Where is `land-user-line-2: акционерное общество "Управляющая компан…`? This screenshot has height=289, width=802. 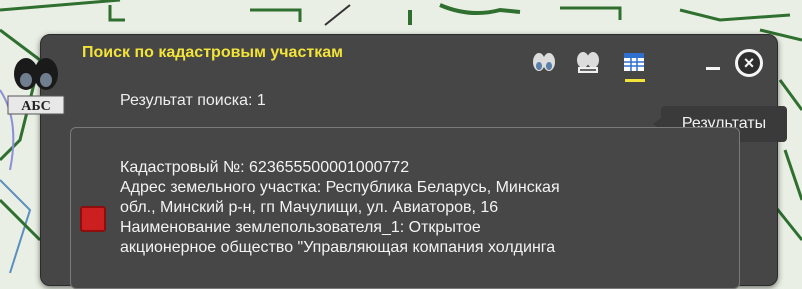
land-user-line-2: акционерное общество "Управляющая компан… is located at coordinates (338, 247).